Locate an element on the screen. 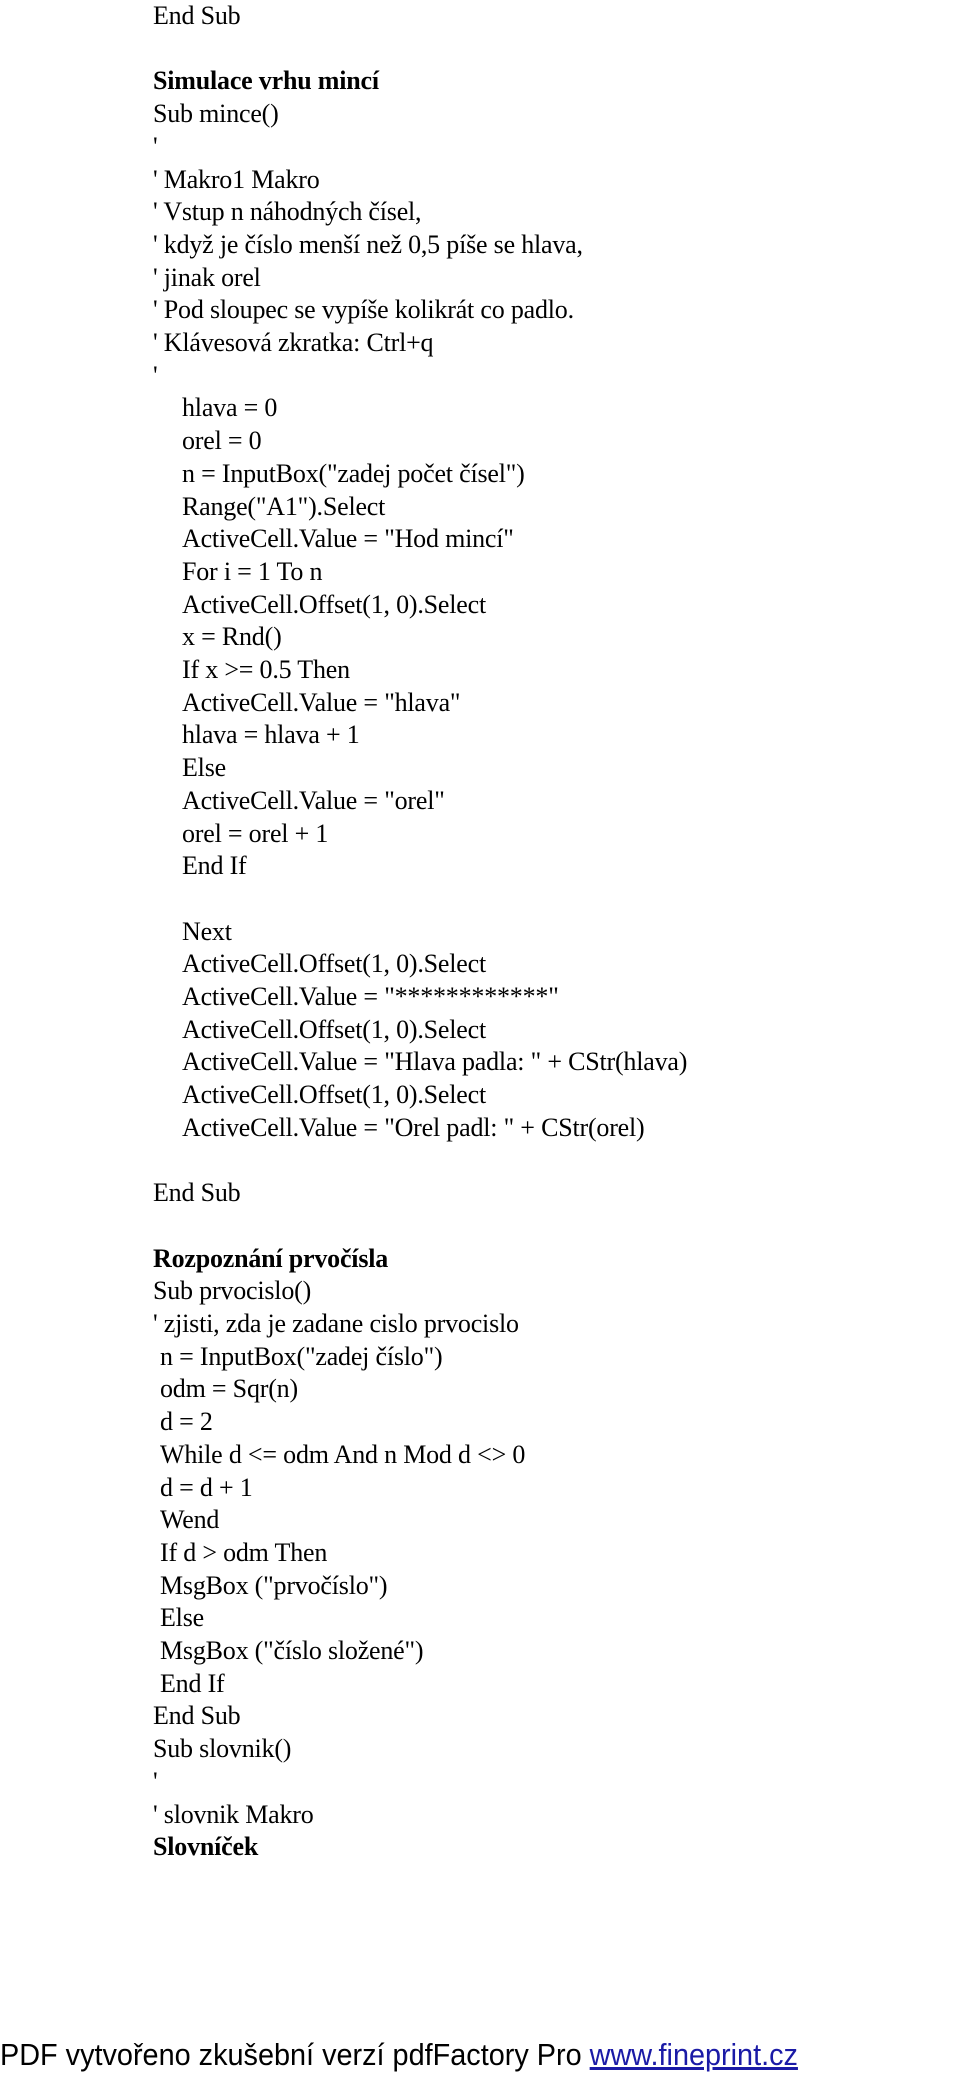  code-line: d = d + 1 is located at coordinates (206, 1487).